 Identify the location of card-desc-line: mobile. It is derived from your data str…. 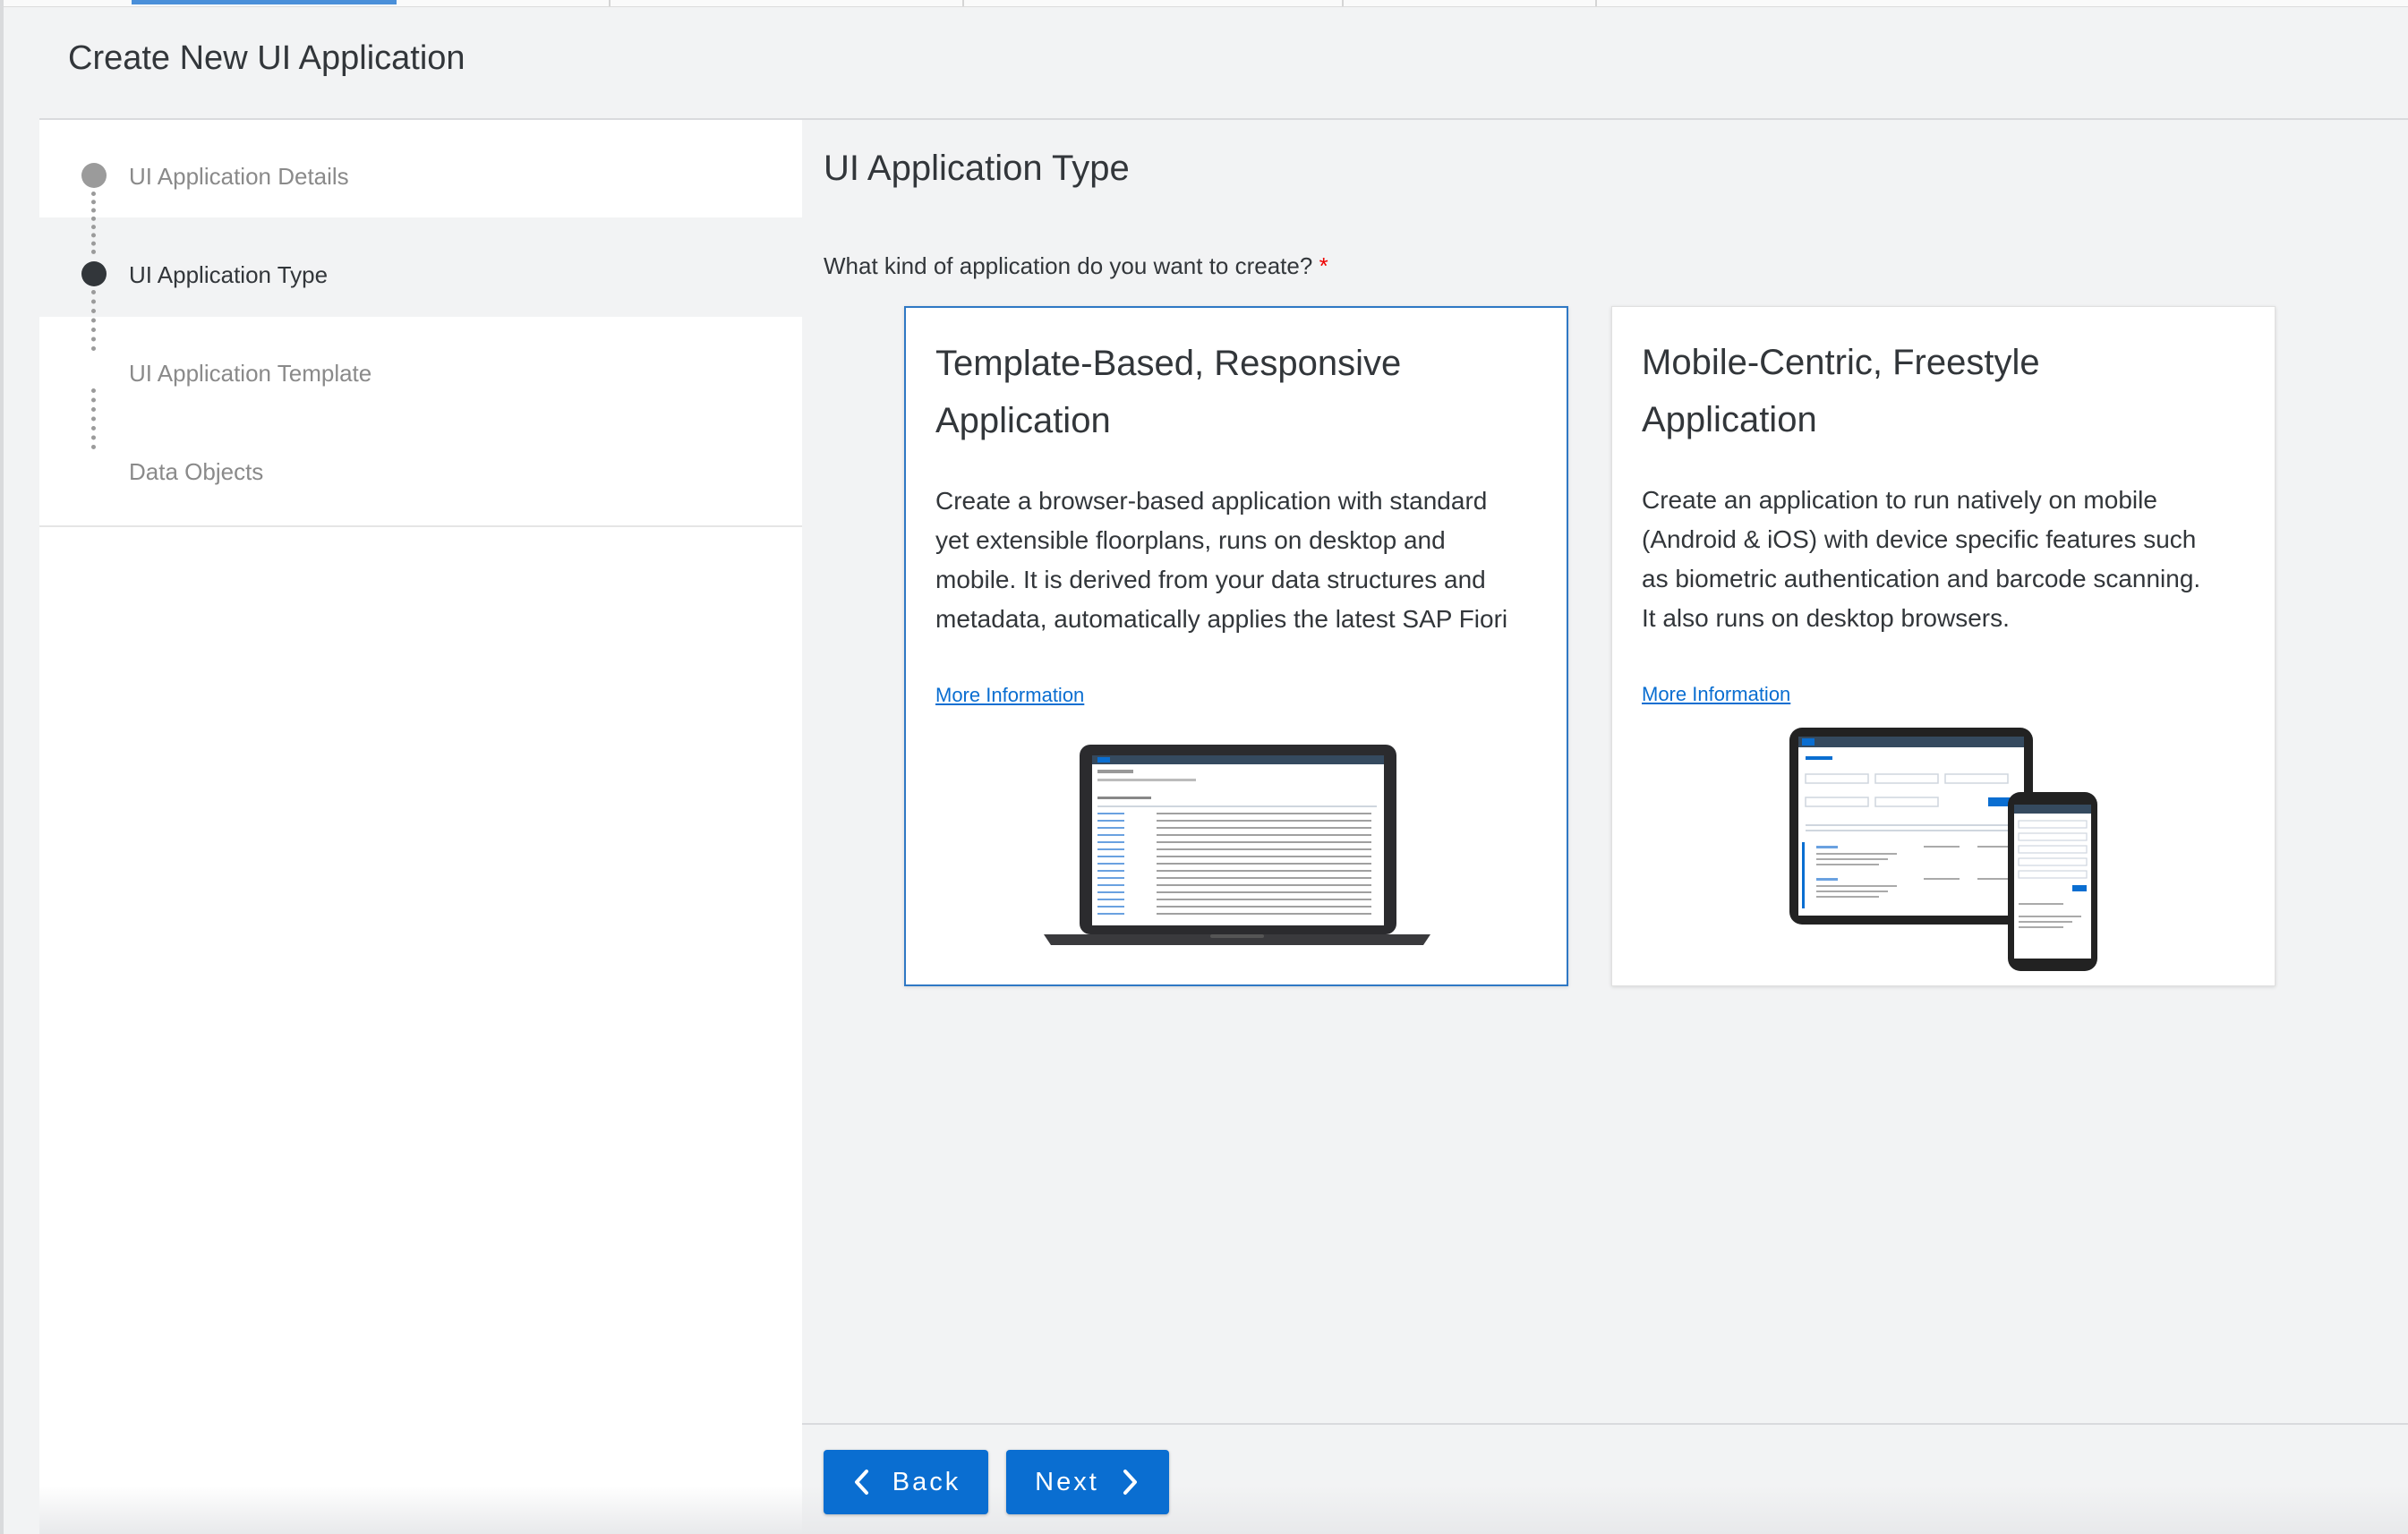
(1210, 579).